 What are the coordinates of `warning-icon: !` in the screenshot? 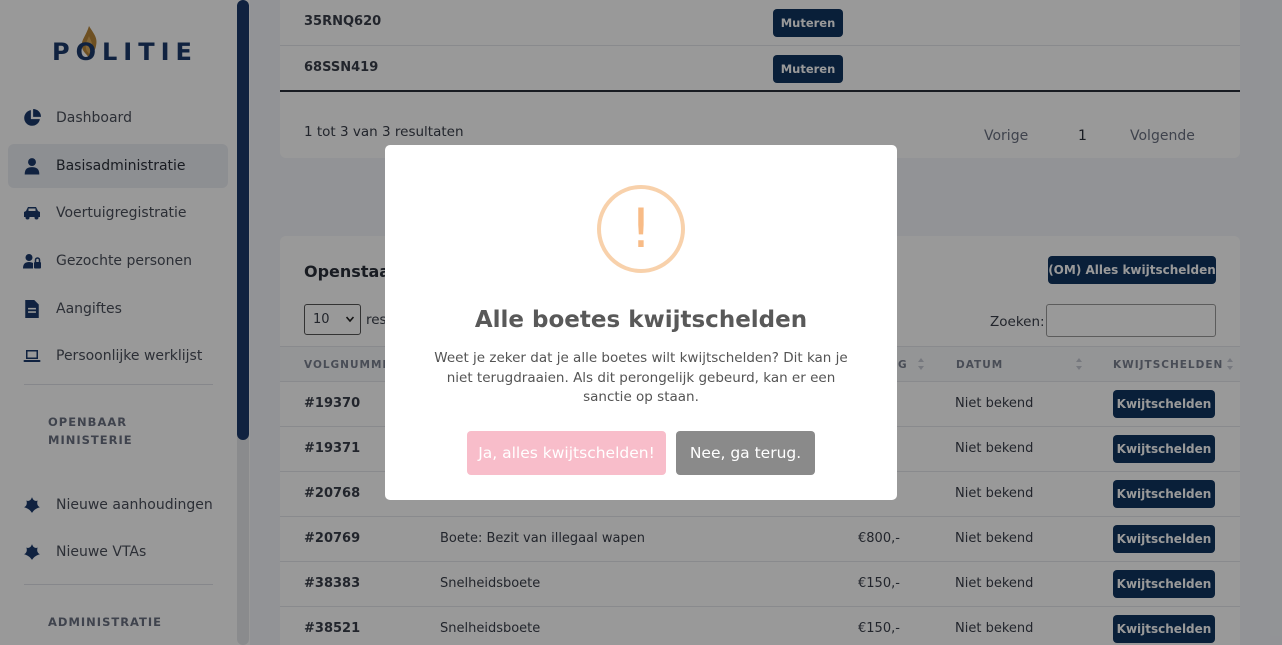 It's located at (641, 229).